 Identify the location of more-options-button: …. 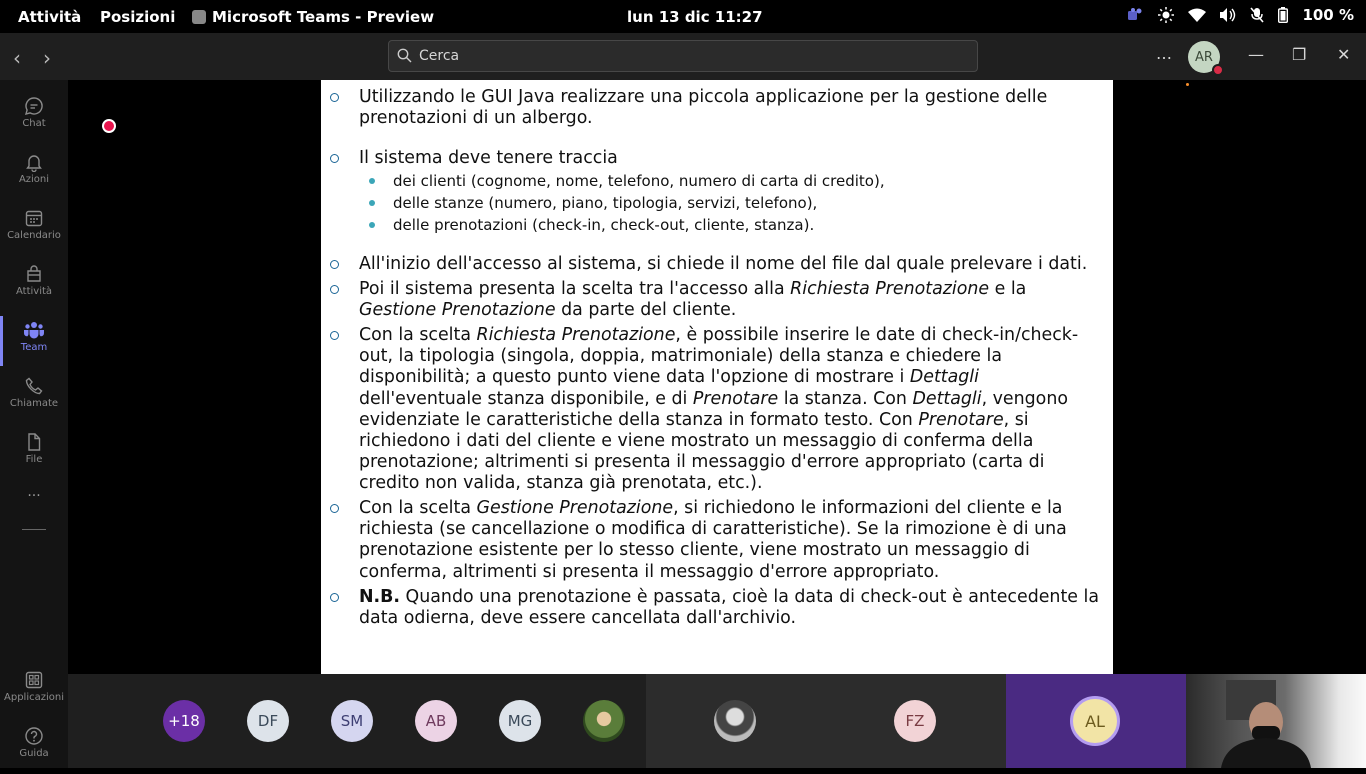
(1164, 53).